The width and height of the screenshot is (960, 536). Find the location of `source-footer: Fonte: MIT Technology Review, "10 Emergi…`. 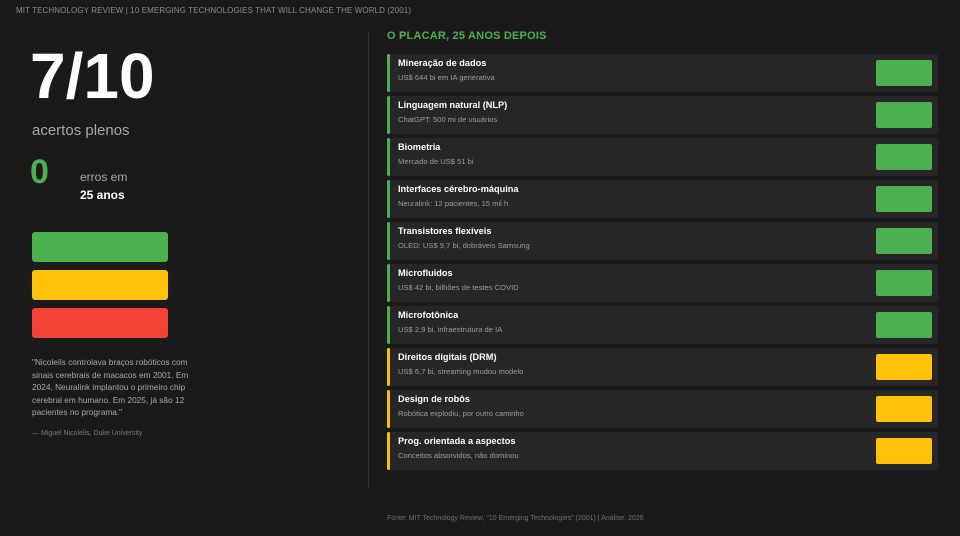

source-footer: Fonte: MIT Technology Review, "10 Emergi… is located at coordinates (515, 518).